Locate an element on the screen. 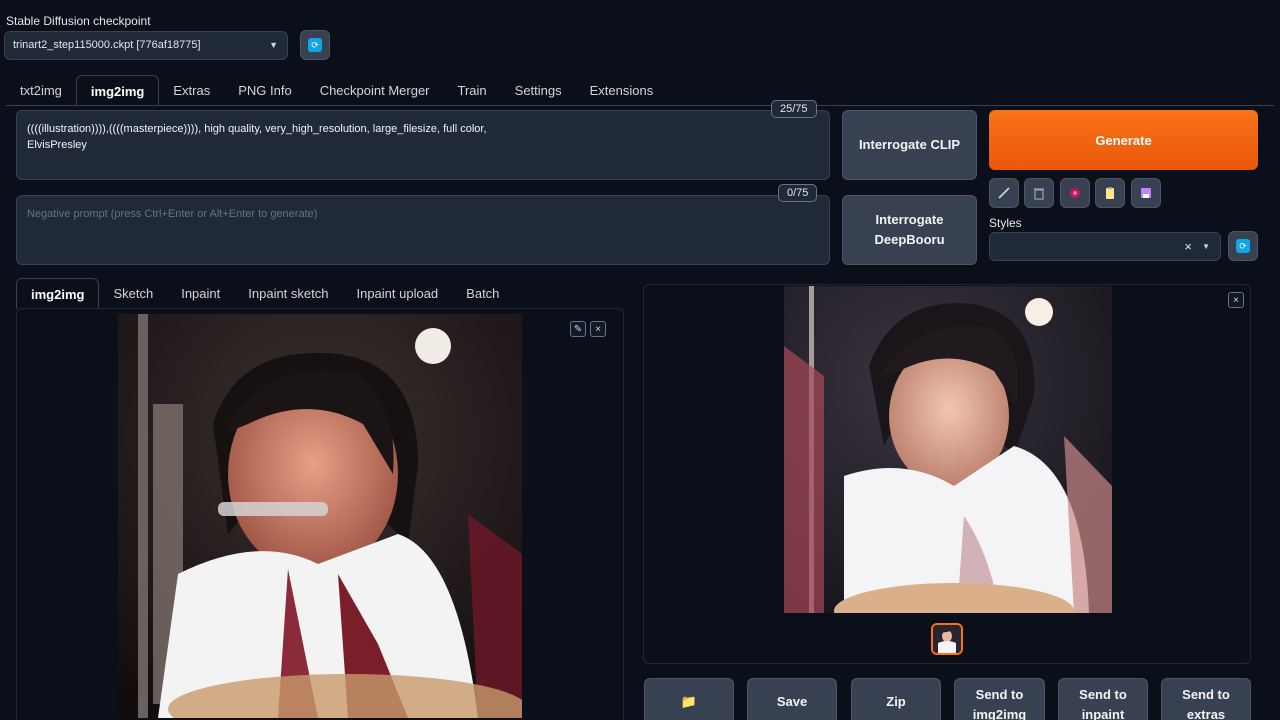 The image size is (1280, 720). checkpoint-select: trinart2_step115000.ckpt [776af18775] ▼ is located at coordinates (146, 45).